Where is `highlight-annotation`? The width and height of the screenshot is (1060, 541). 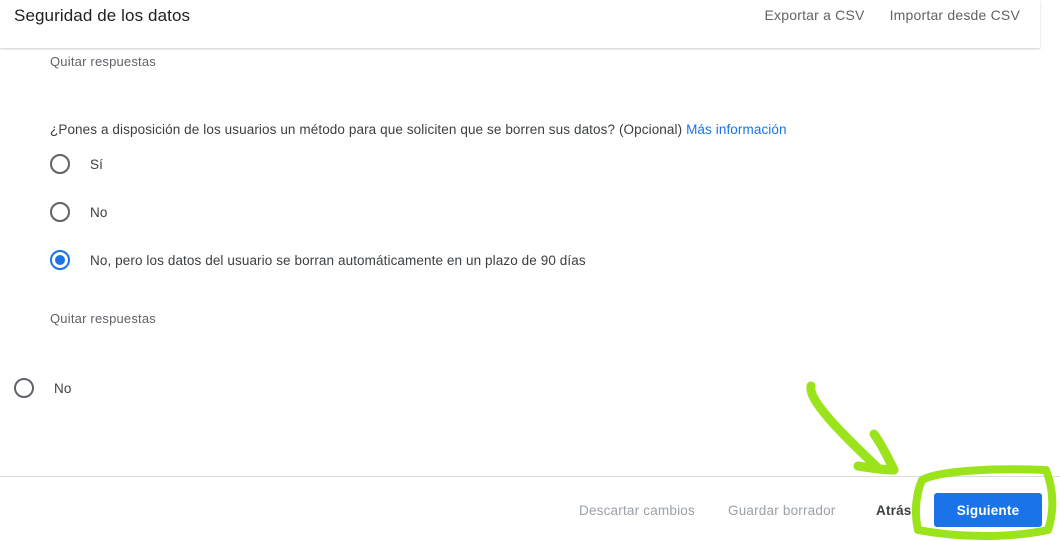
highlight-annotation is located at coordinates (931, 460).